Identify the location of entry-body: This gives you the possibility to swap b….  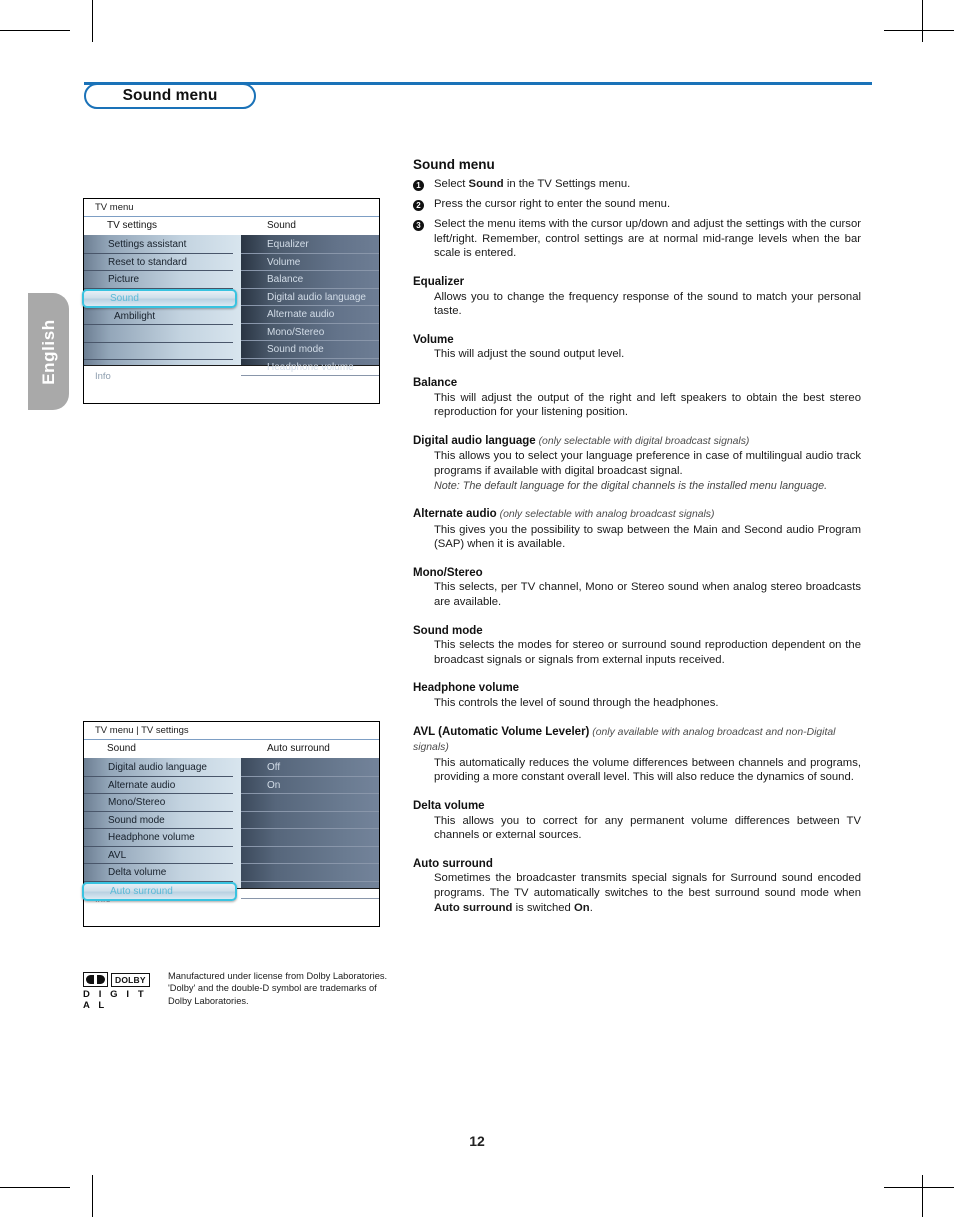
(647, 537).